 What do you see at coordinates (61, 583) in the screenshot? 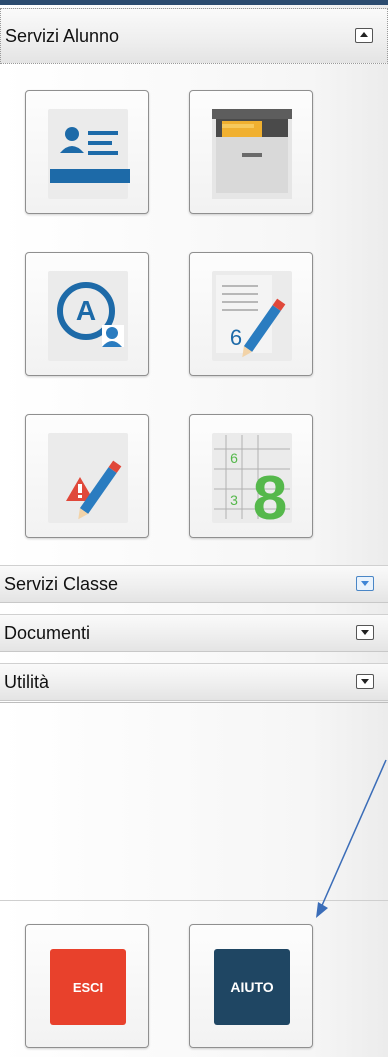
I see `section-title: Servizi Classe` at bounding box center [61, 583].